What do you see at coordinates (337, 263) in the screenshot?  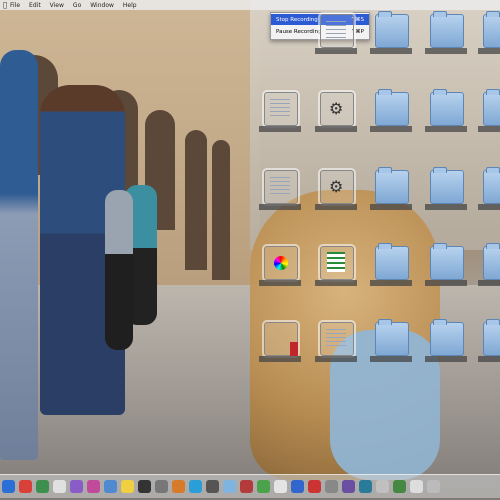 I see `spreadsheet-icon` at bounding box center [337, 263].